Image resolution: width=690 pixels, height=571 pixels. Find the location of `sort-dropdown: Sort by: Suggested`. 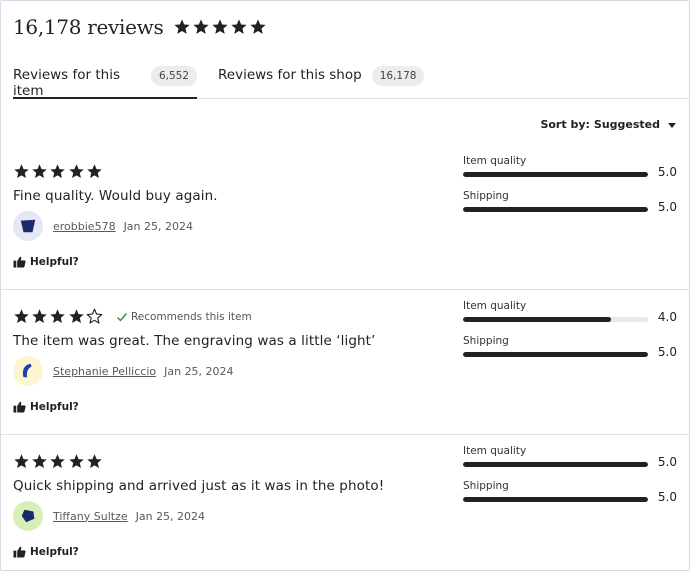

sort-dropdown: Sort by: Suggested is located at coordinates (608, 124).